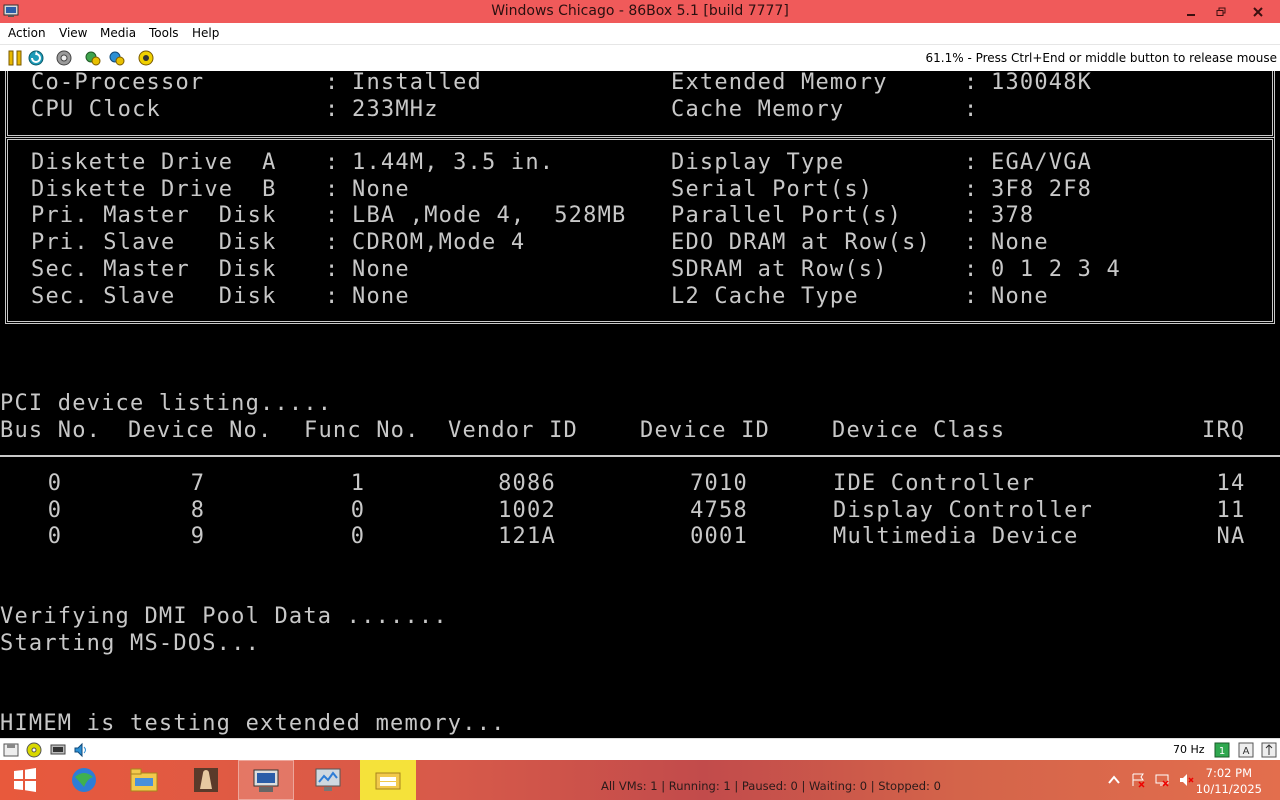 Image resolution: width=1280 pixels, height=800 pixels. What do you see at coordinates (1138, 780) in the screenshot?
I see `flag-icon` at bounding box center [1138, 780].